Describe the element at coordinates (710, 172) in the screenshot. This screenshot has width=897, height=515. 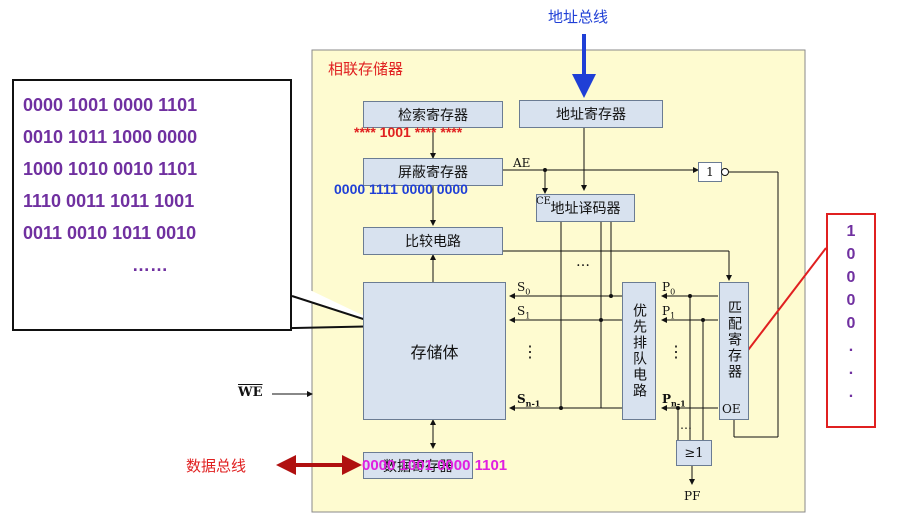
I see `not-gate: 1` at that location.